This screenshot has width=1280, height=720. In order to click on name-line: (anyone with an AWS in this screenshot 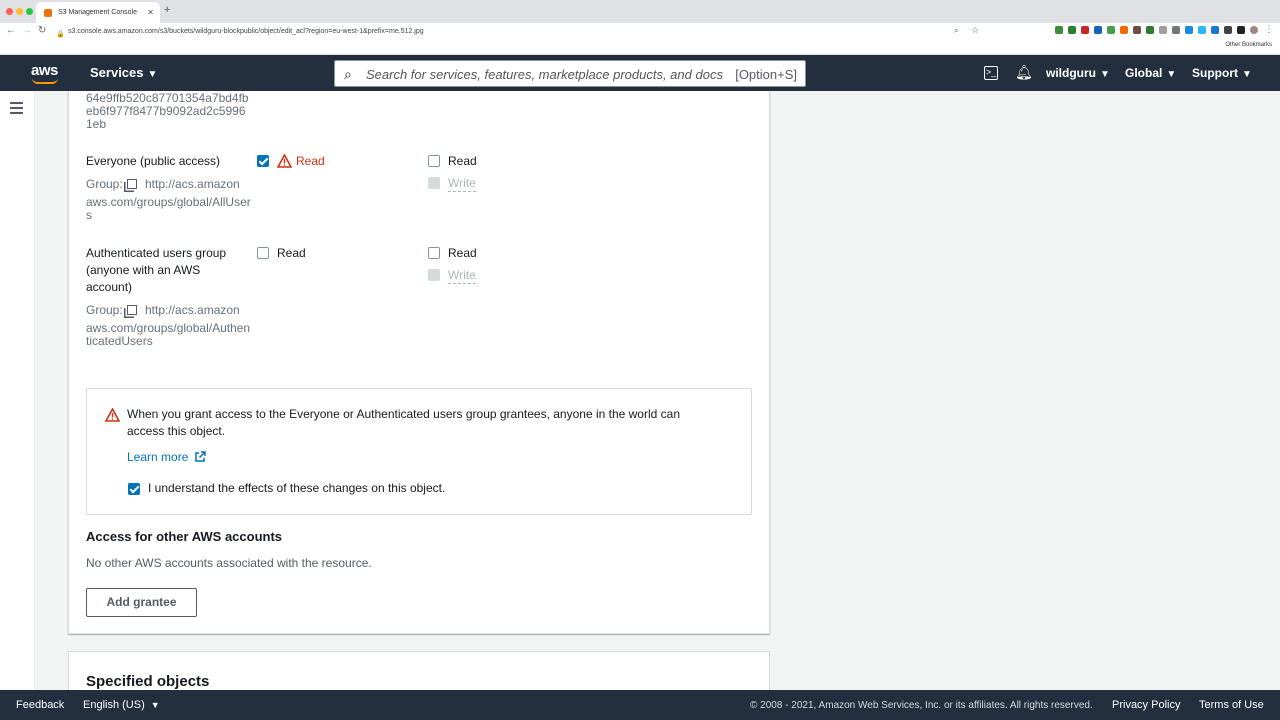, I will do `click(143, 270)`.